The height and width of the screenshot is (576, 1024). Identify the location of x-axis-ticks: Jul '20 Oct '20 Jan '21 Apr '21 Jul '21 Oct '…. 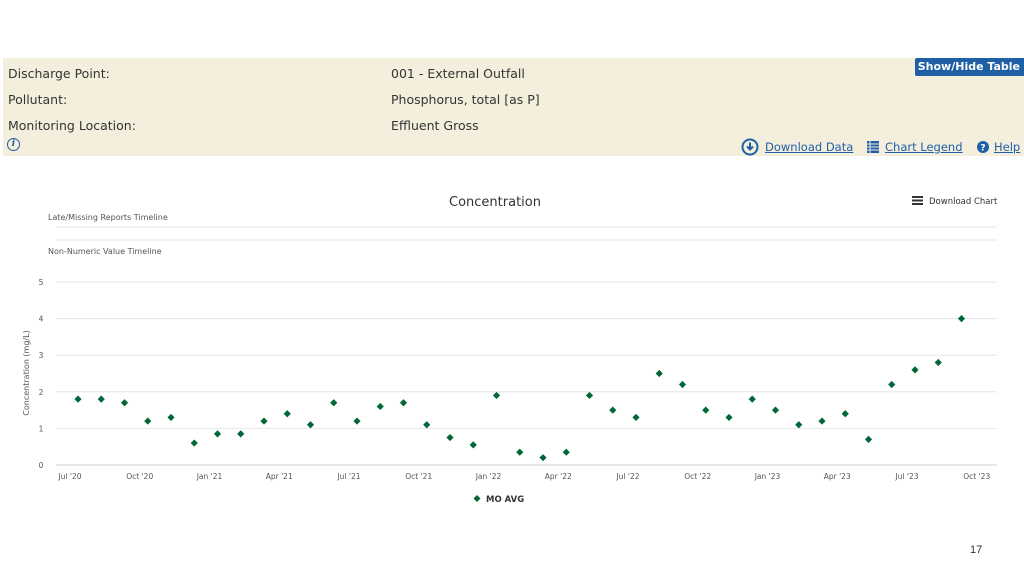
(523, 476).